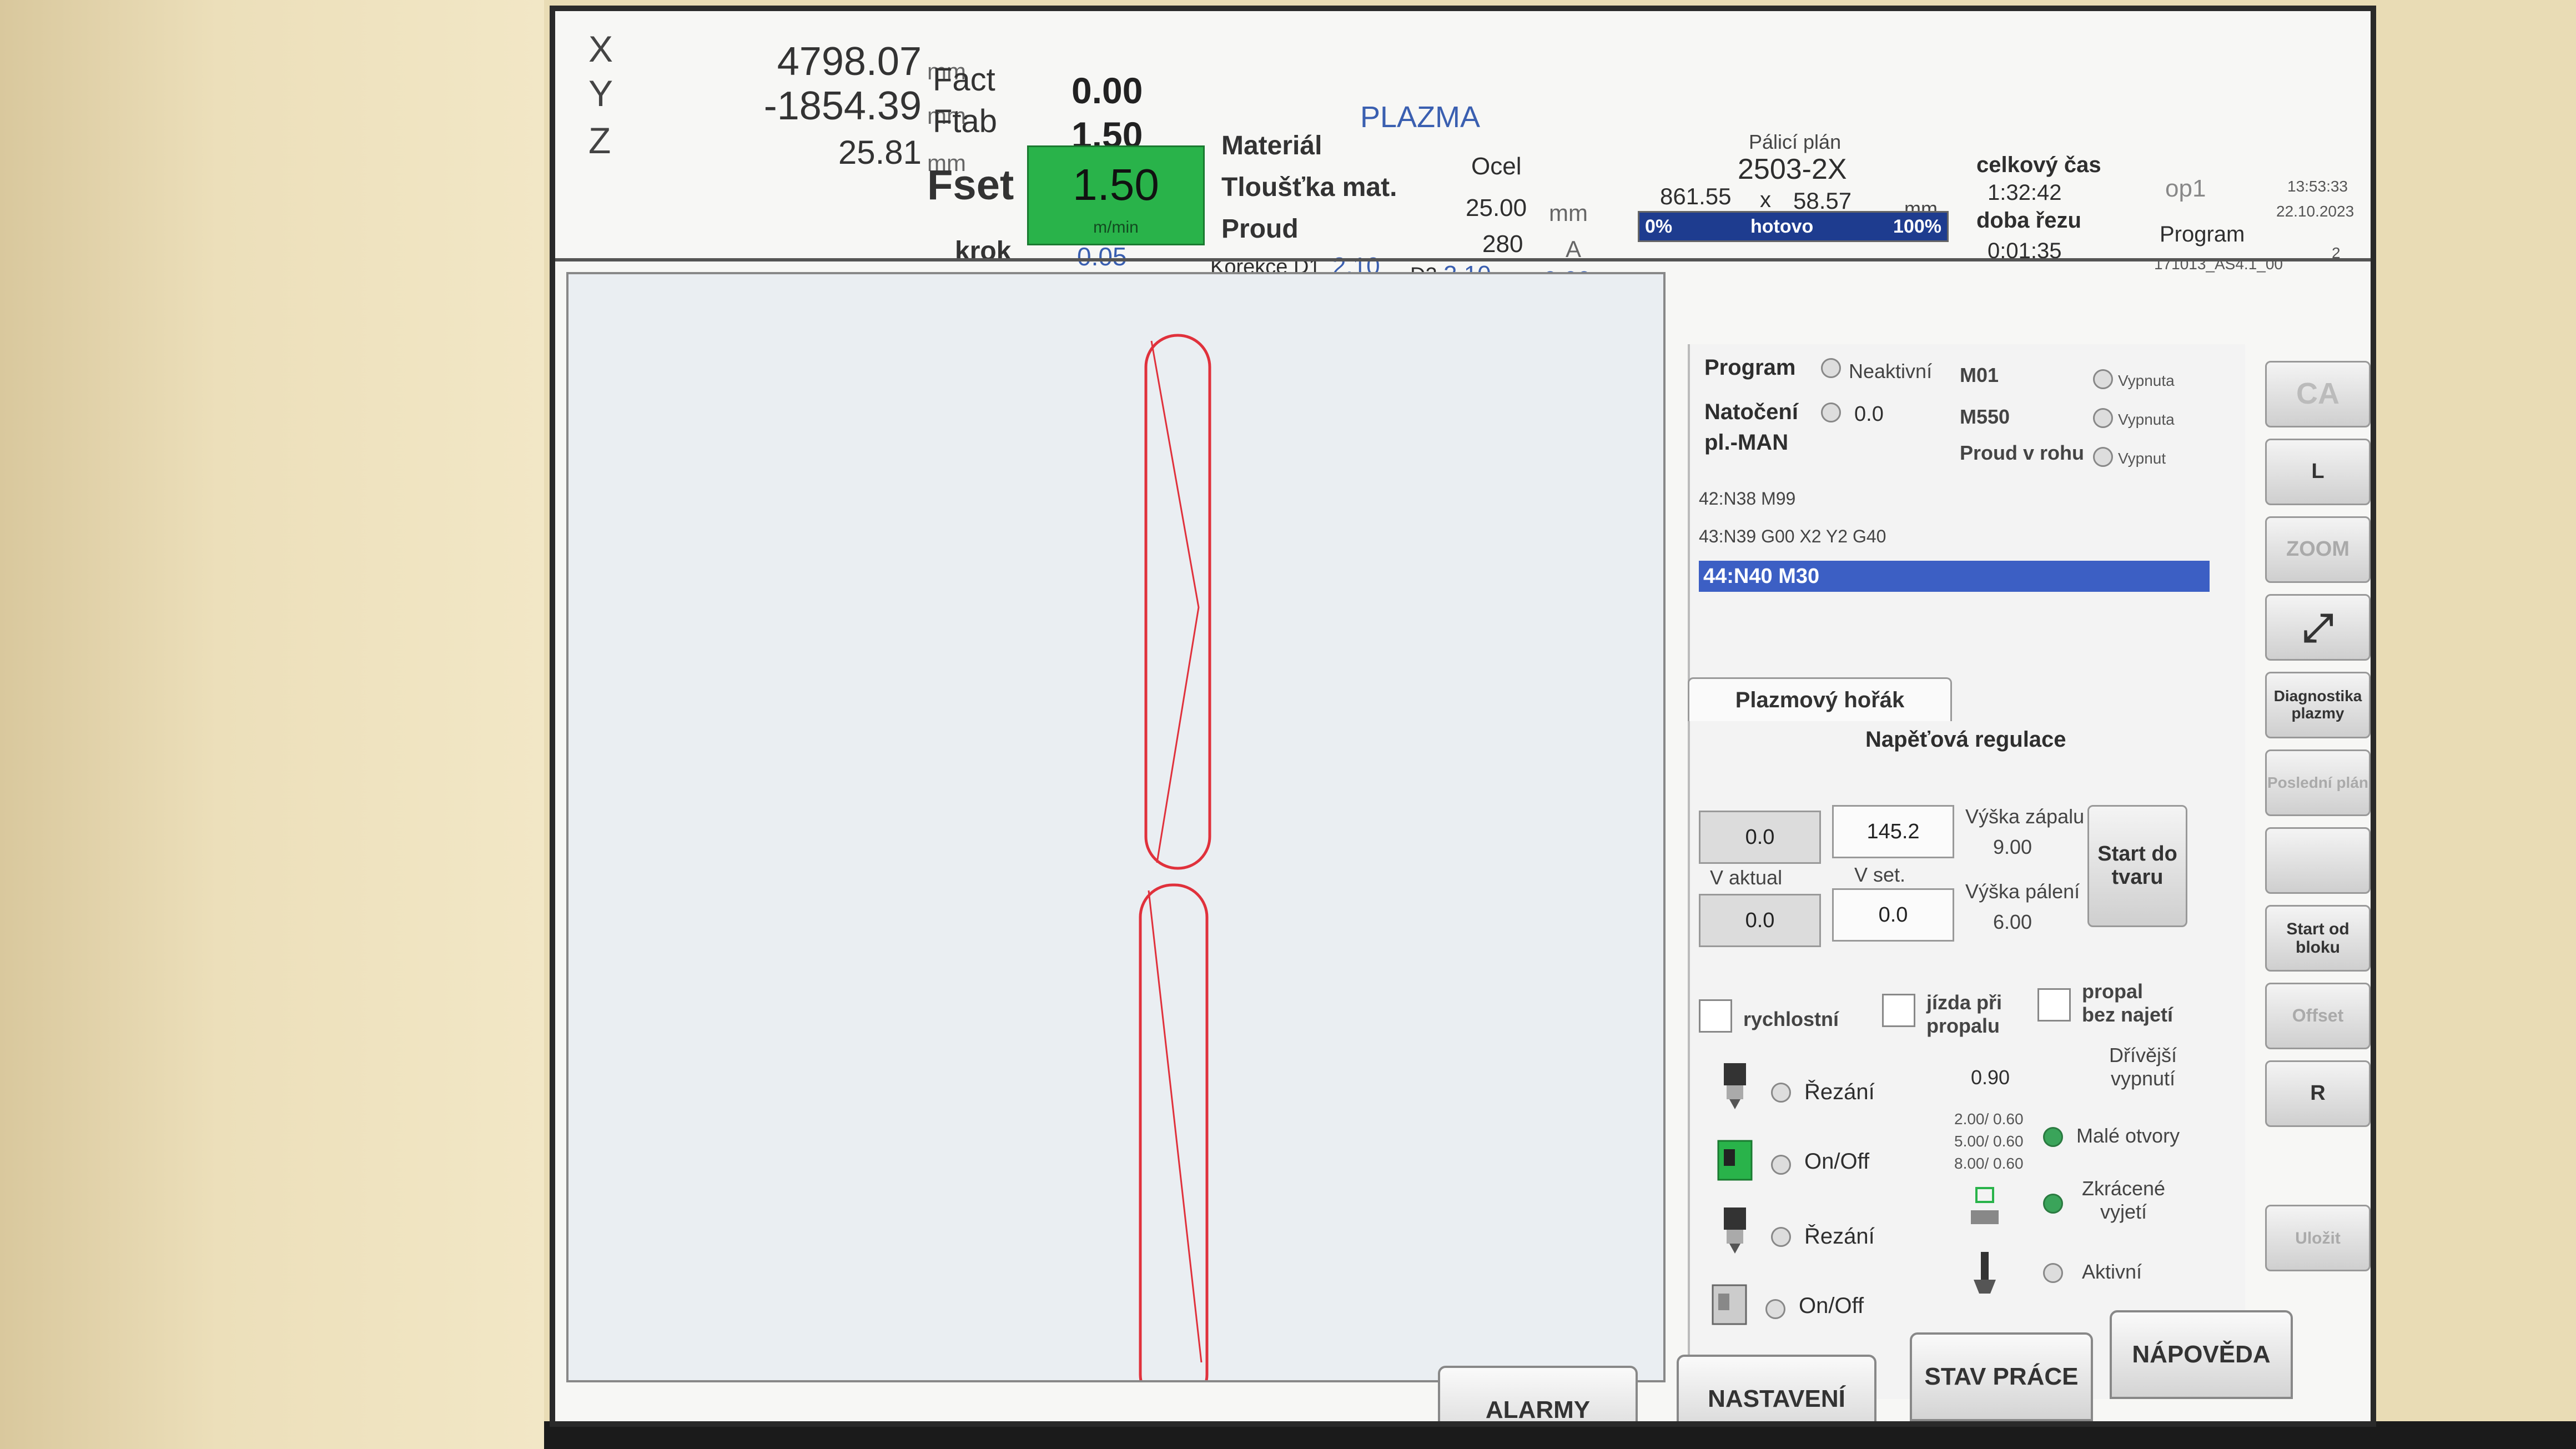 Image resolution: width=2576 pixels, height=1449 pixels. I want to click on stav-prace-button: STAV PRÁCE, so click(2001, 1376).